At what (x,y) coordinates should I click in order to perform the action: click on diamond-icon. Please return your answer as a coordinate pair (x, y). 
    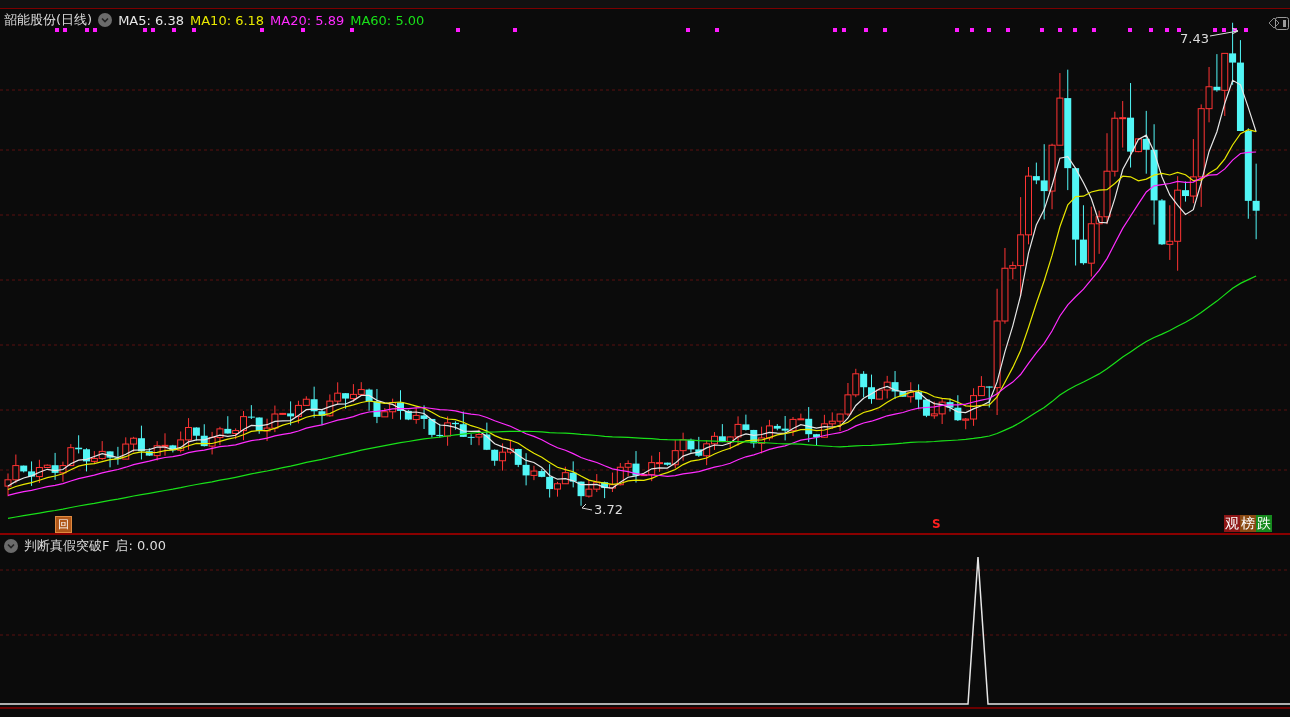
    Looking at the image, I should click on (1274, 23).